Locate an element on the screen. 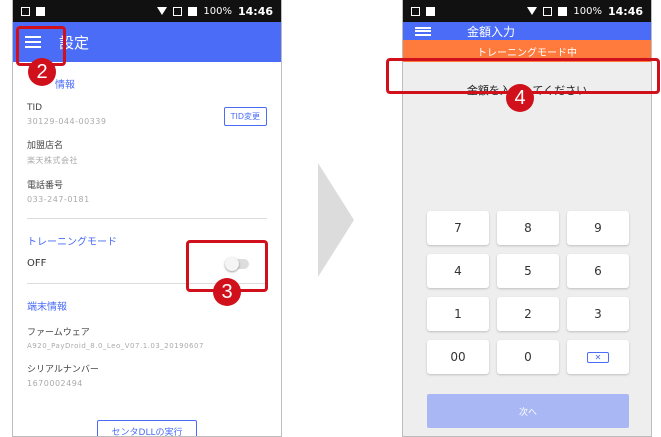 Image resolution: width=661 pixels, height=437 pixels. key-00: 00 is located at coordinates (458, 357).